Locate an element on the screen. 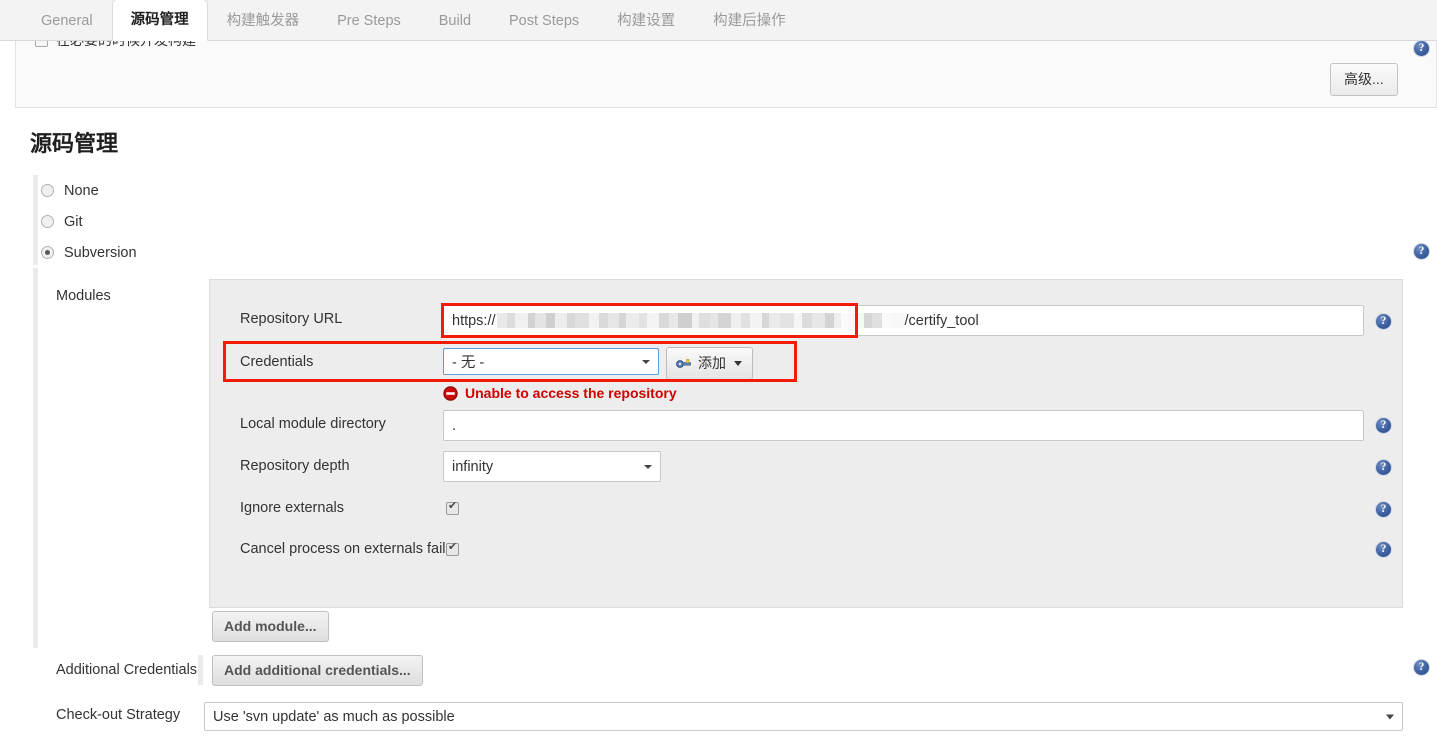 The width and height of the screenshot is (1437, 736). scm-option-git-label: Git is located at coordinates (73, 221).